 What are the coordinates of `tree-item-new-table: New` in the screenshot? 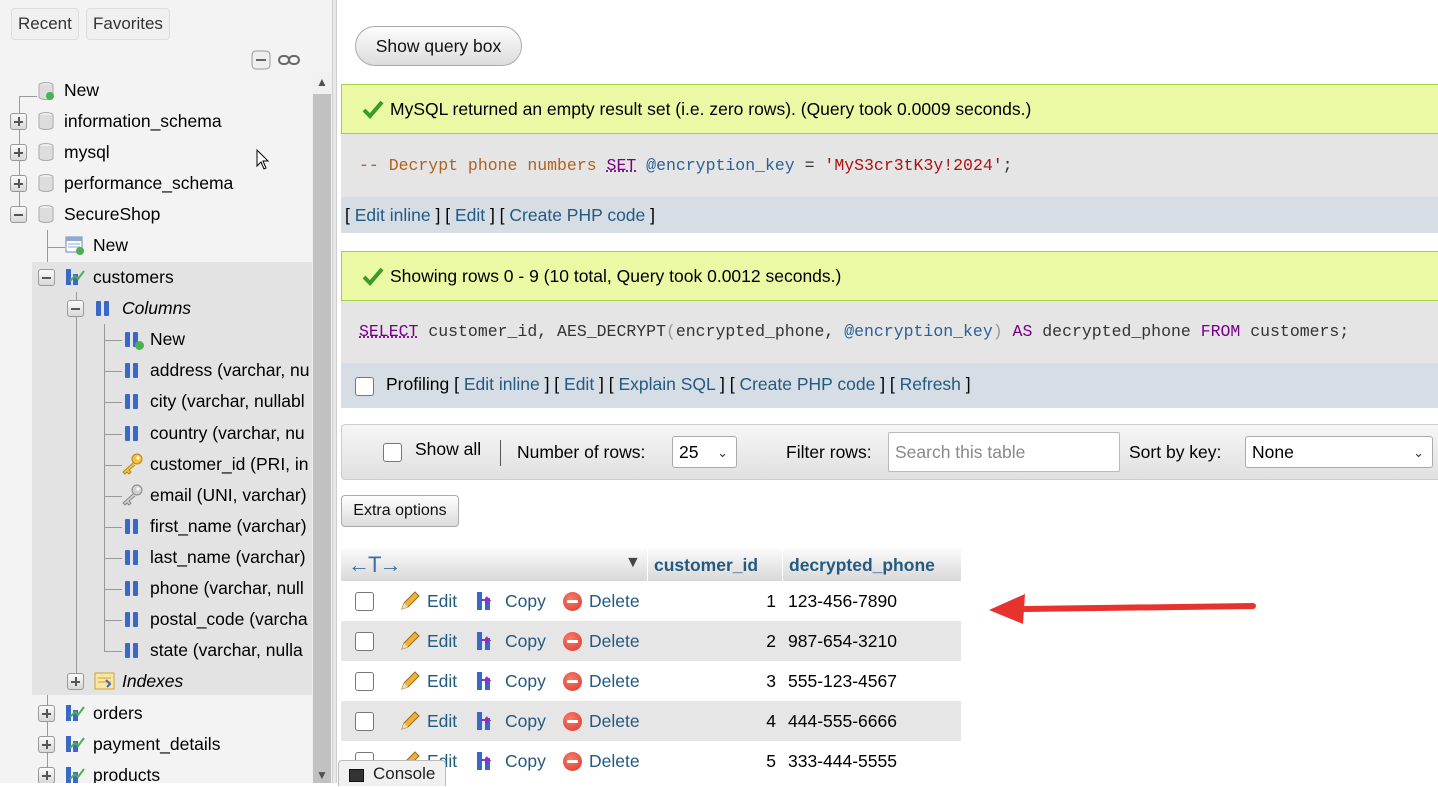 It's located at (156, 245).